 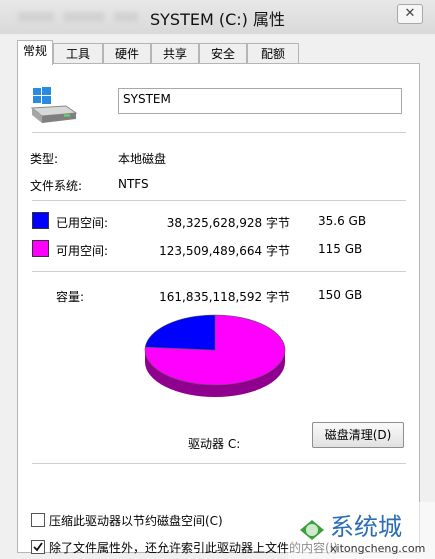 I want to click on used-space-label: 已用空间:, so click(x=82, y=223).